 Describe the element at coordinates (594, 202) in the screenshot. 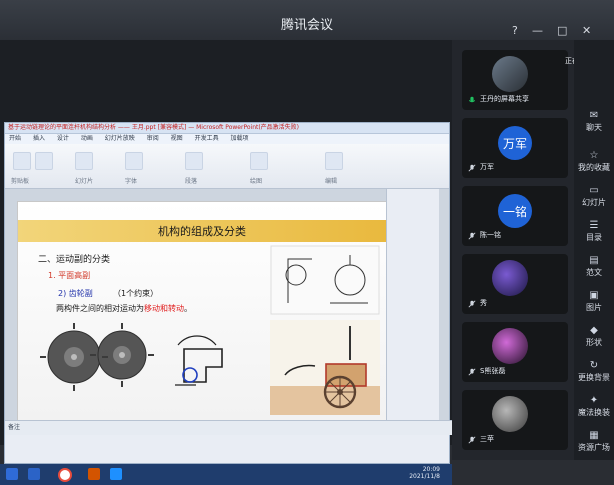

I see `toolbar-label: 幻灯片` at that location.